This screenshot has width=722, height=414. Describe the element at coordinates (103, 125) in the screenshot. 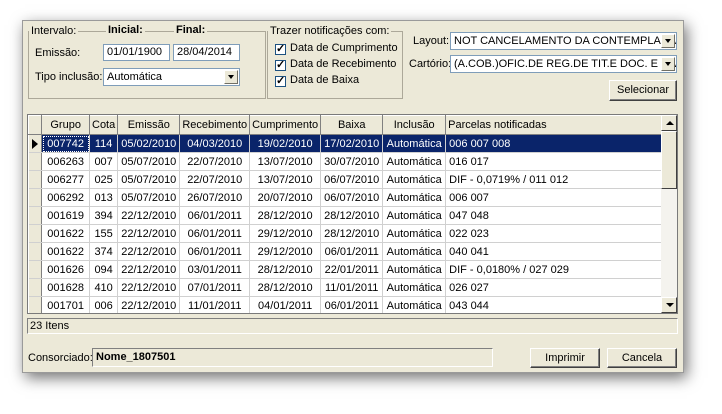

I see `header-cota: Cota` at that location.